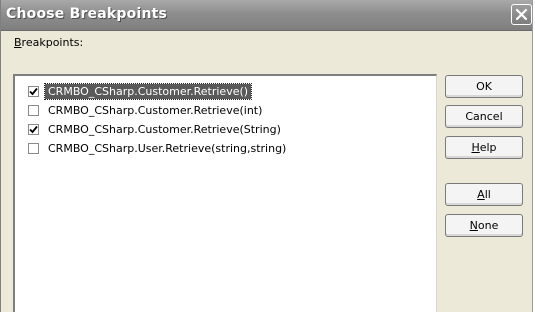  I want to click on list-item: CRMBO_CSharp.Customer.Retrieve(int), so click(146, 110).